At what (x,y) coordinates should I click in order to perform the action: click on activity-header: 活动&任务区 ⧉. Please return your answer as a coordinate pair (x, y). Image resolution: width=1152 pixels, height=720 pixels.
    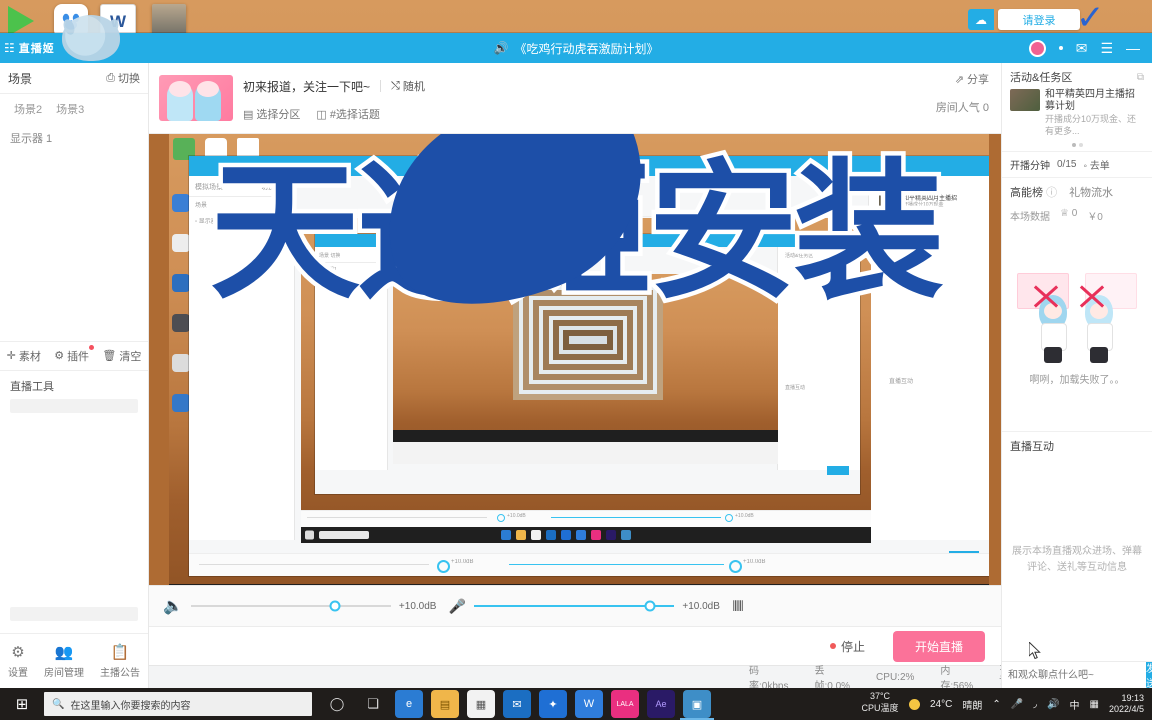
    Looking at the image, I should click on (1077, 75).